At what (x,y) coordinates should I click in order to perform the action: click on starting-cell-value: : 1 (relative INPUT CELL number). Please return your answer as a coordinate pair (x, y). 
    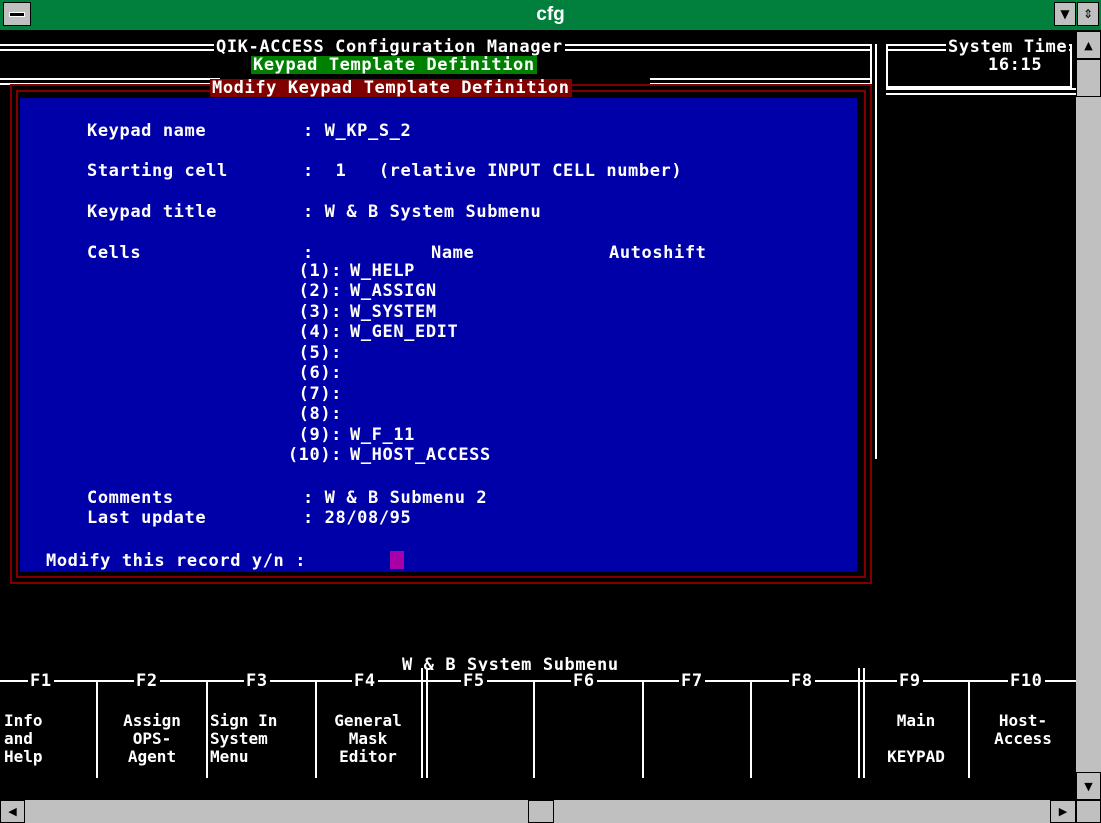
    Looking at the image, I should click on (493, 171).